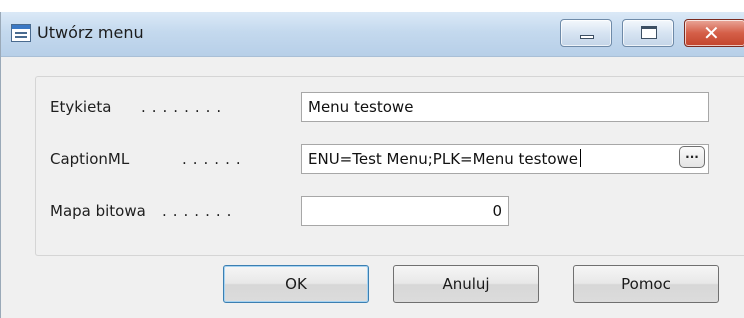 The height and width of the screenshot is (318, 744). Describe the element at coordinates (581, 158) in the screenshot. I see `text-cursor` at that location.